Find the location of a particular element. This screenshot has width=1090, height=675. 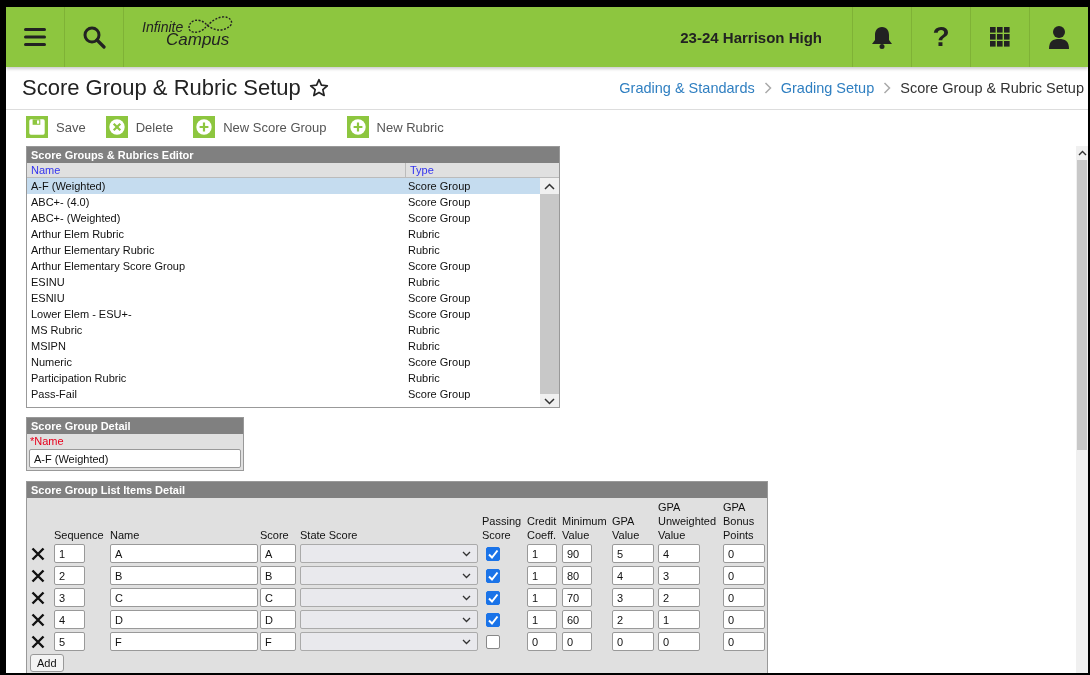

letter-input: F is located at coordinates (278, 641).